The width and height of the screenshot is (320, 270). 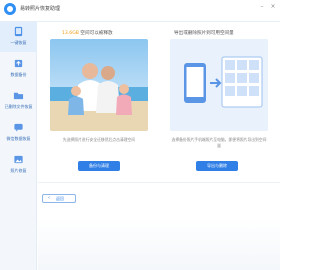 What do you see at coordinates (217, 166) in the screenshot?
I see `export-and-delete-button: 导出与删除` at bounding box center [217, 166].